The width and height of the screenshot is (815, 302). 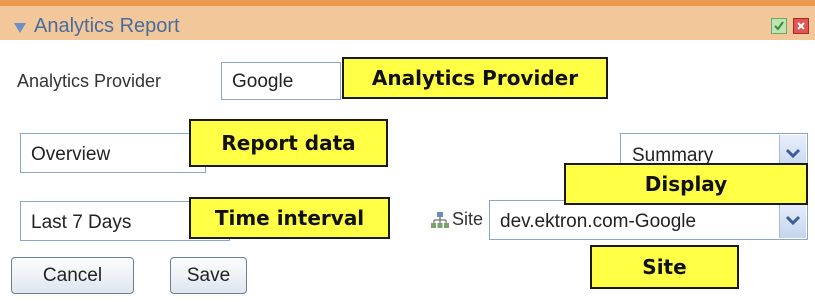 What do you see at coordinates (107, 26) in the screenshot?
I see `widget-title: Analytics Report` at bounding box center [107, 26].